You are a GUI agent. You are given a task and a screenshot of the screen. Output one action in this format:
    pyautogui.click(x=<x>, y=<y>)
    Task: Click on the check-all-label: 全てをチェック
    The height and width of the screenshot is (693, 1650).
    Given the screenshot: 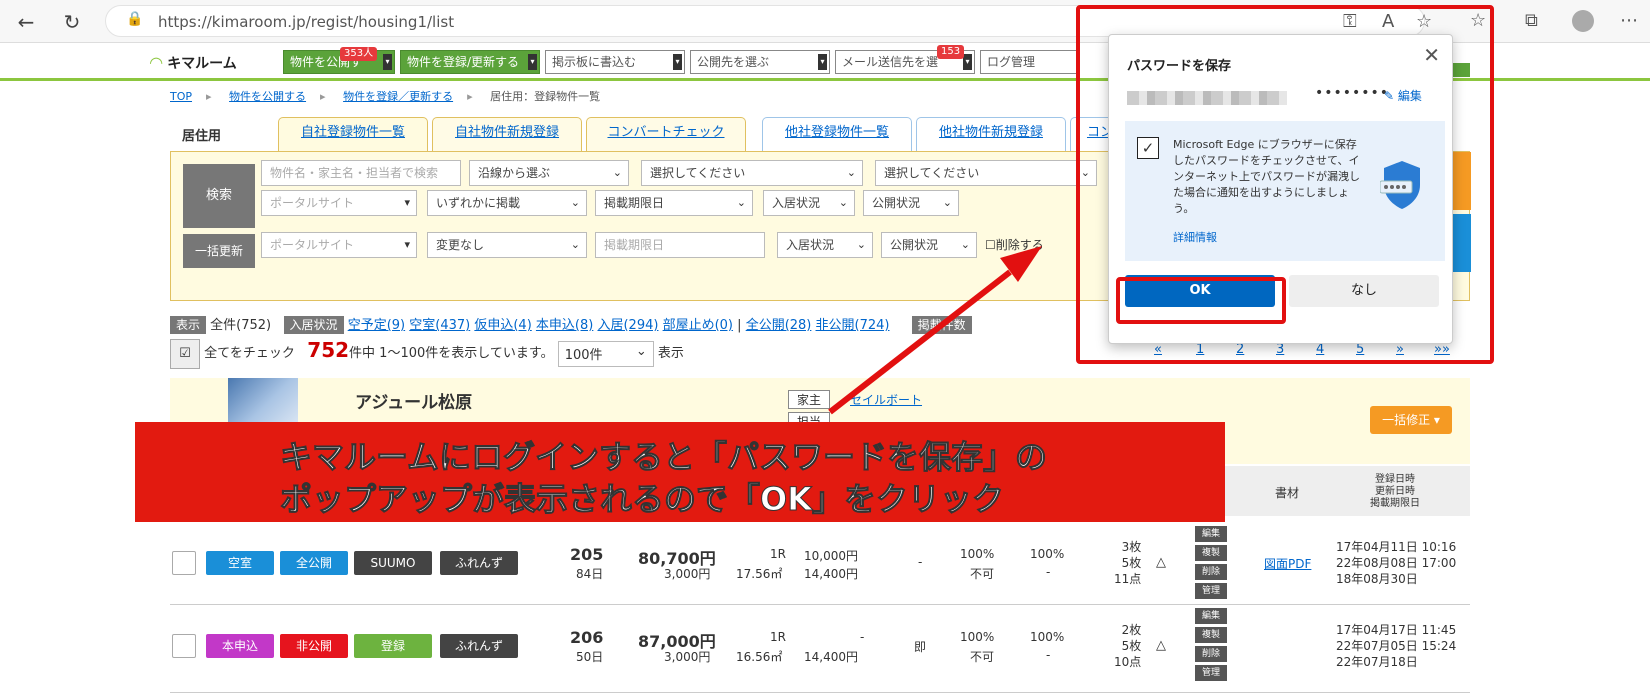 What is the action you would take?
    pyautogui.click(x=249, y=353)
    